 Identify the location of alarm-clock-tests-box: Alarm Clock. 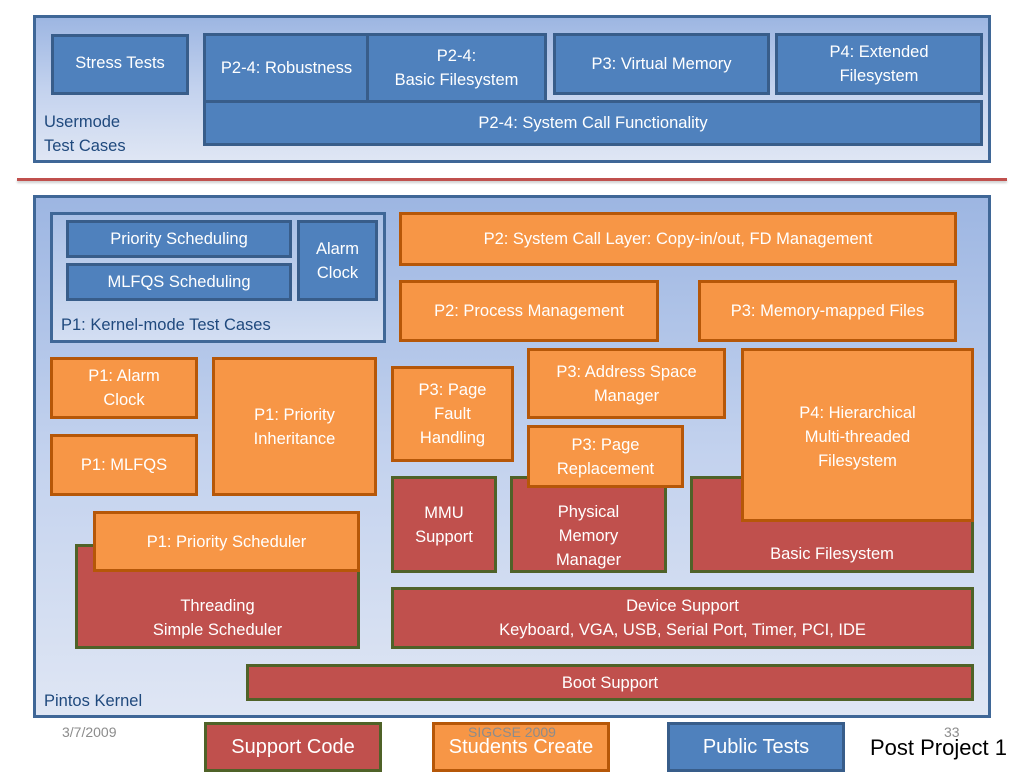
(337, 260).